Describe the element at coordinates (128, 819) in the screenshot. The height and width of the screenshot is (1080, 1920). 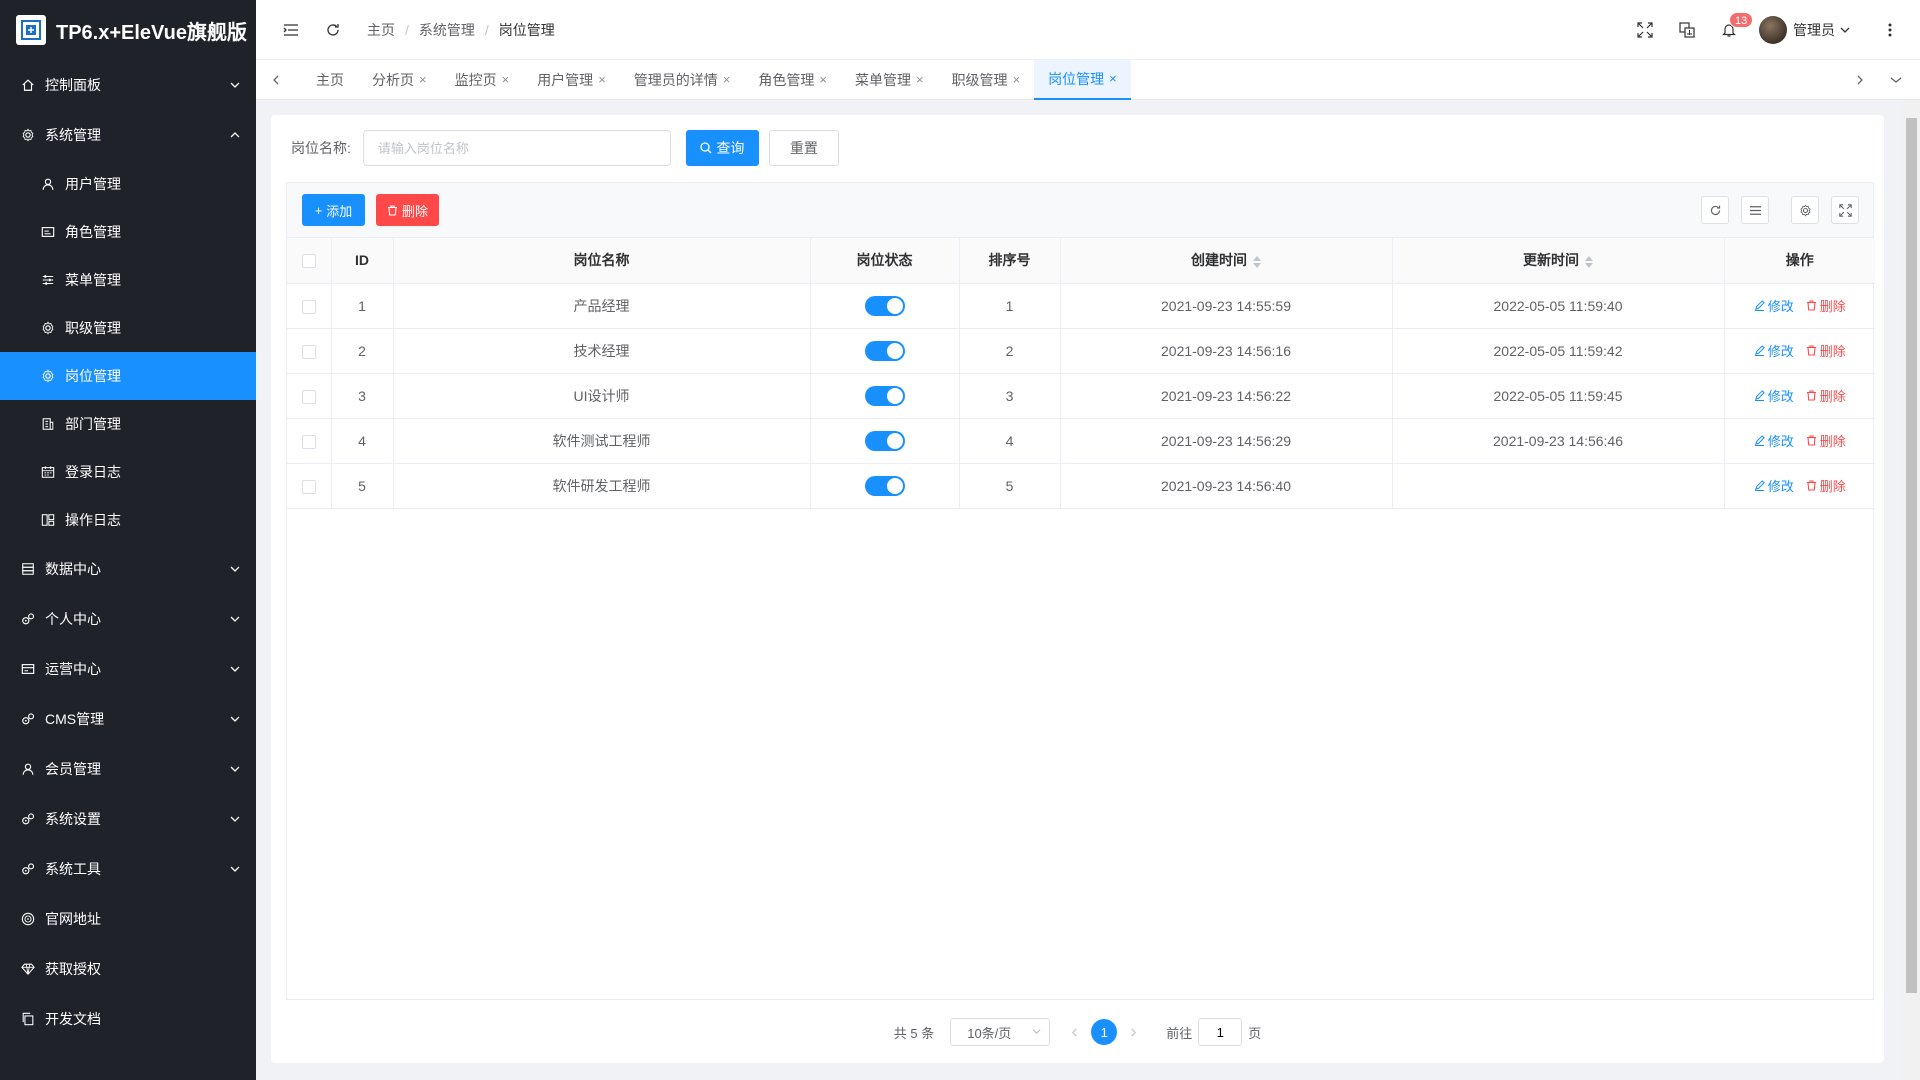
I see `sidebar-item-7: 系统设置` at that location.